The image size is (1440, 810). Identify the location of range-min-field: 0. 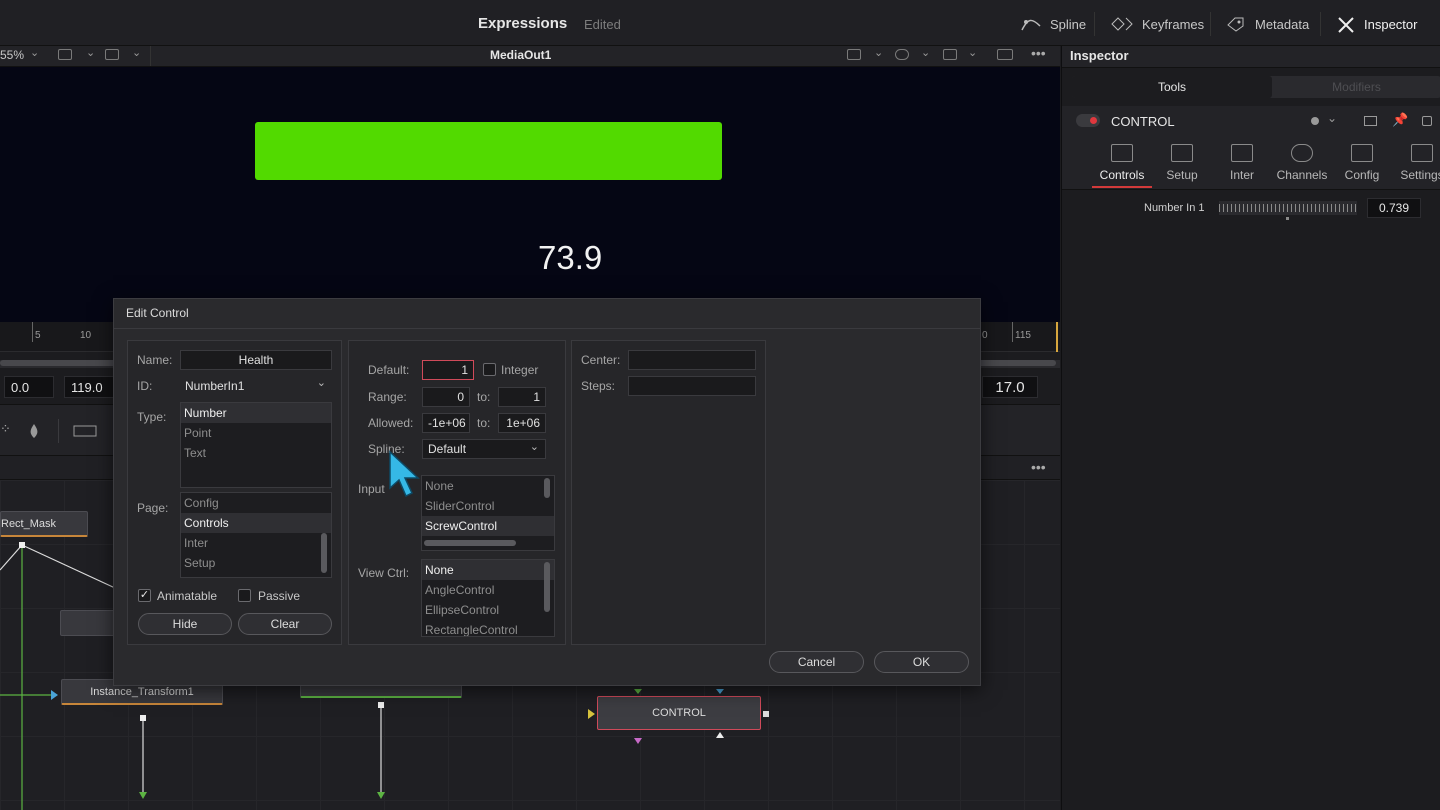
(446, 397).